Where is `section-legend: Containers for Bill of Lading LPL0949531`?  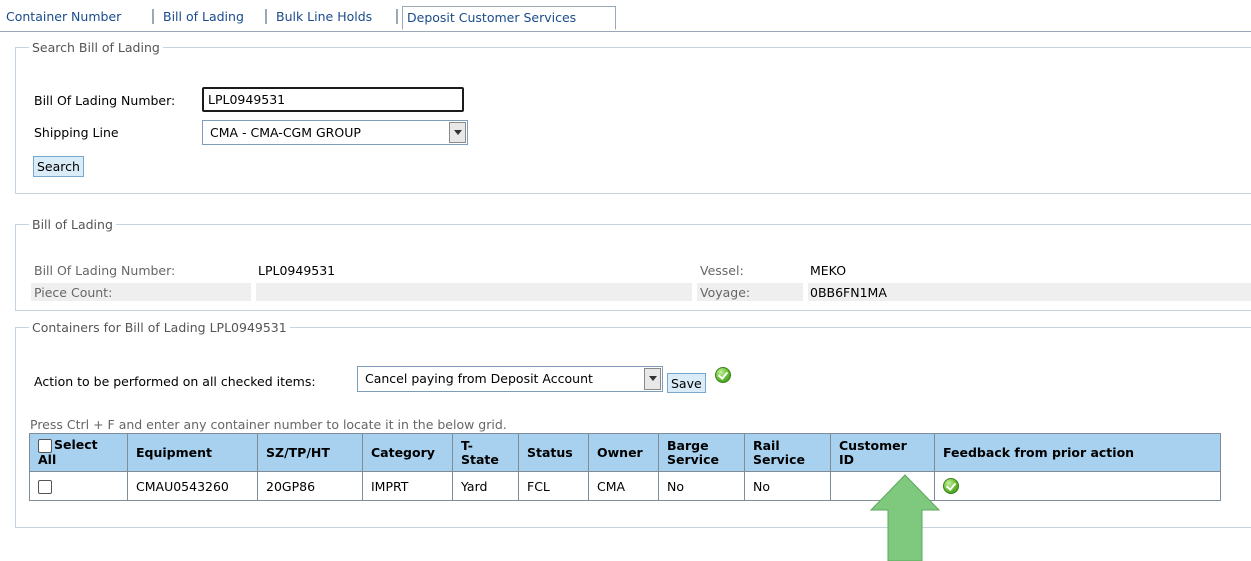
section-legend: Containers for Bill of Lading LPL0949531 is located at coordinates (159, 327).